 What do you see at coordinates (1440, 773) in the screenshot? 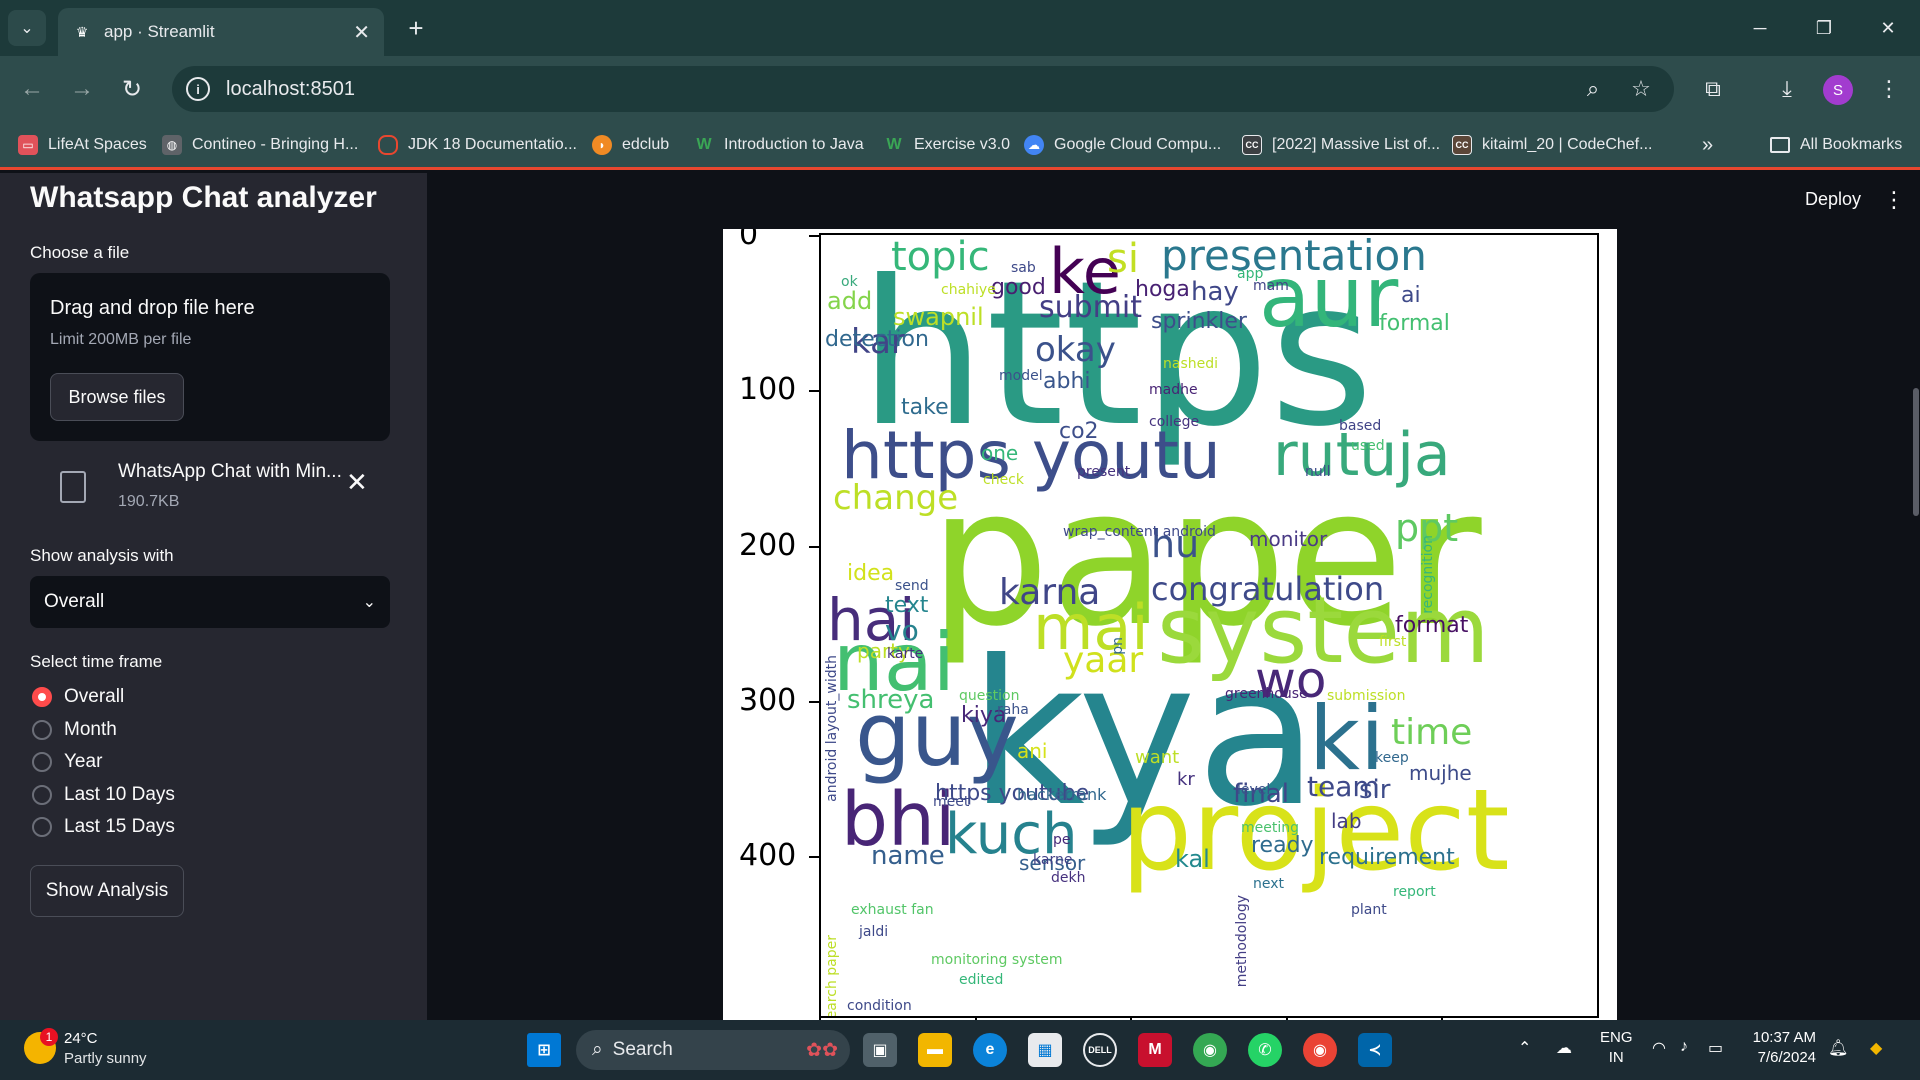
I see `cloud-word: mujhe` at bounding box center [1440, 773].